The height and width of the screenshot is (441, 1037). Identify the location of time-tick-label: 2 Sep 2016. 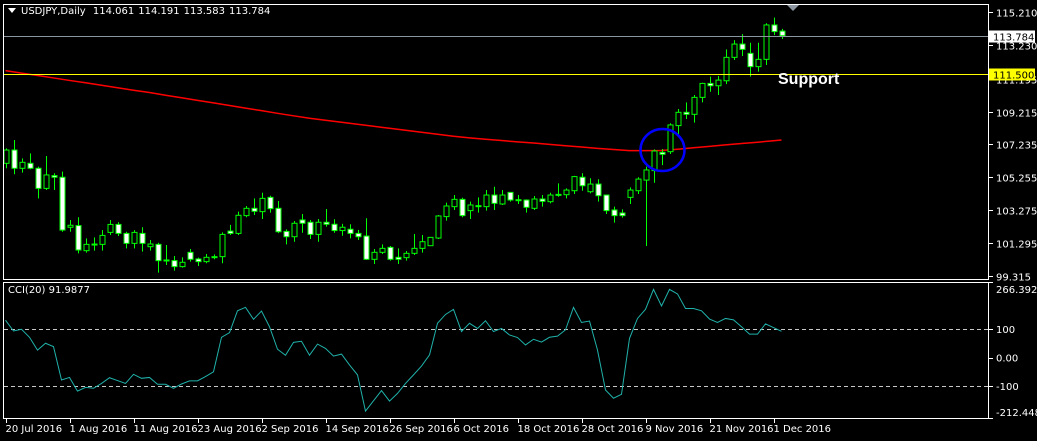
(290, 429).